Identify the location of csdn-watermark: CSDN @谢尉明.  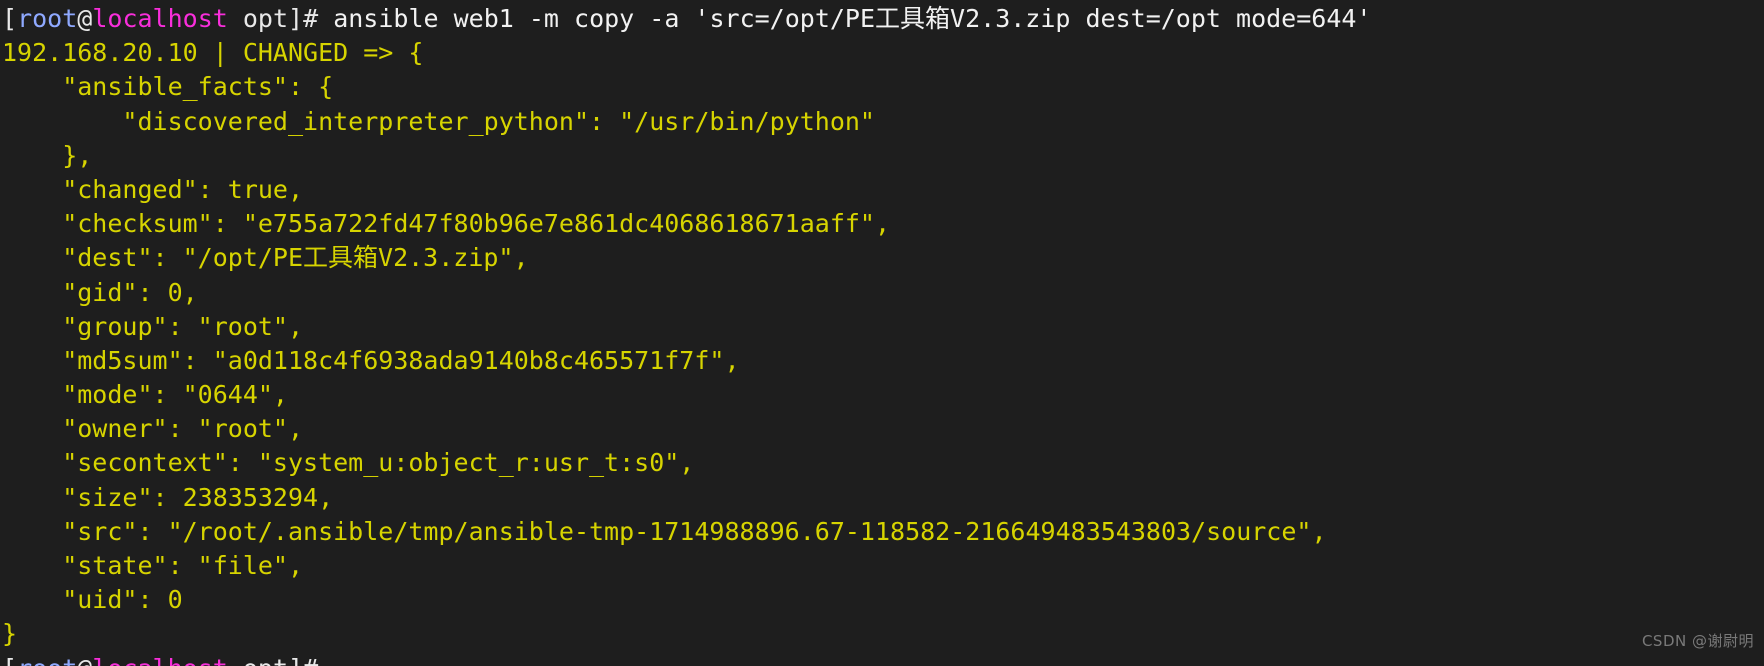
(1697, 640).